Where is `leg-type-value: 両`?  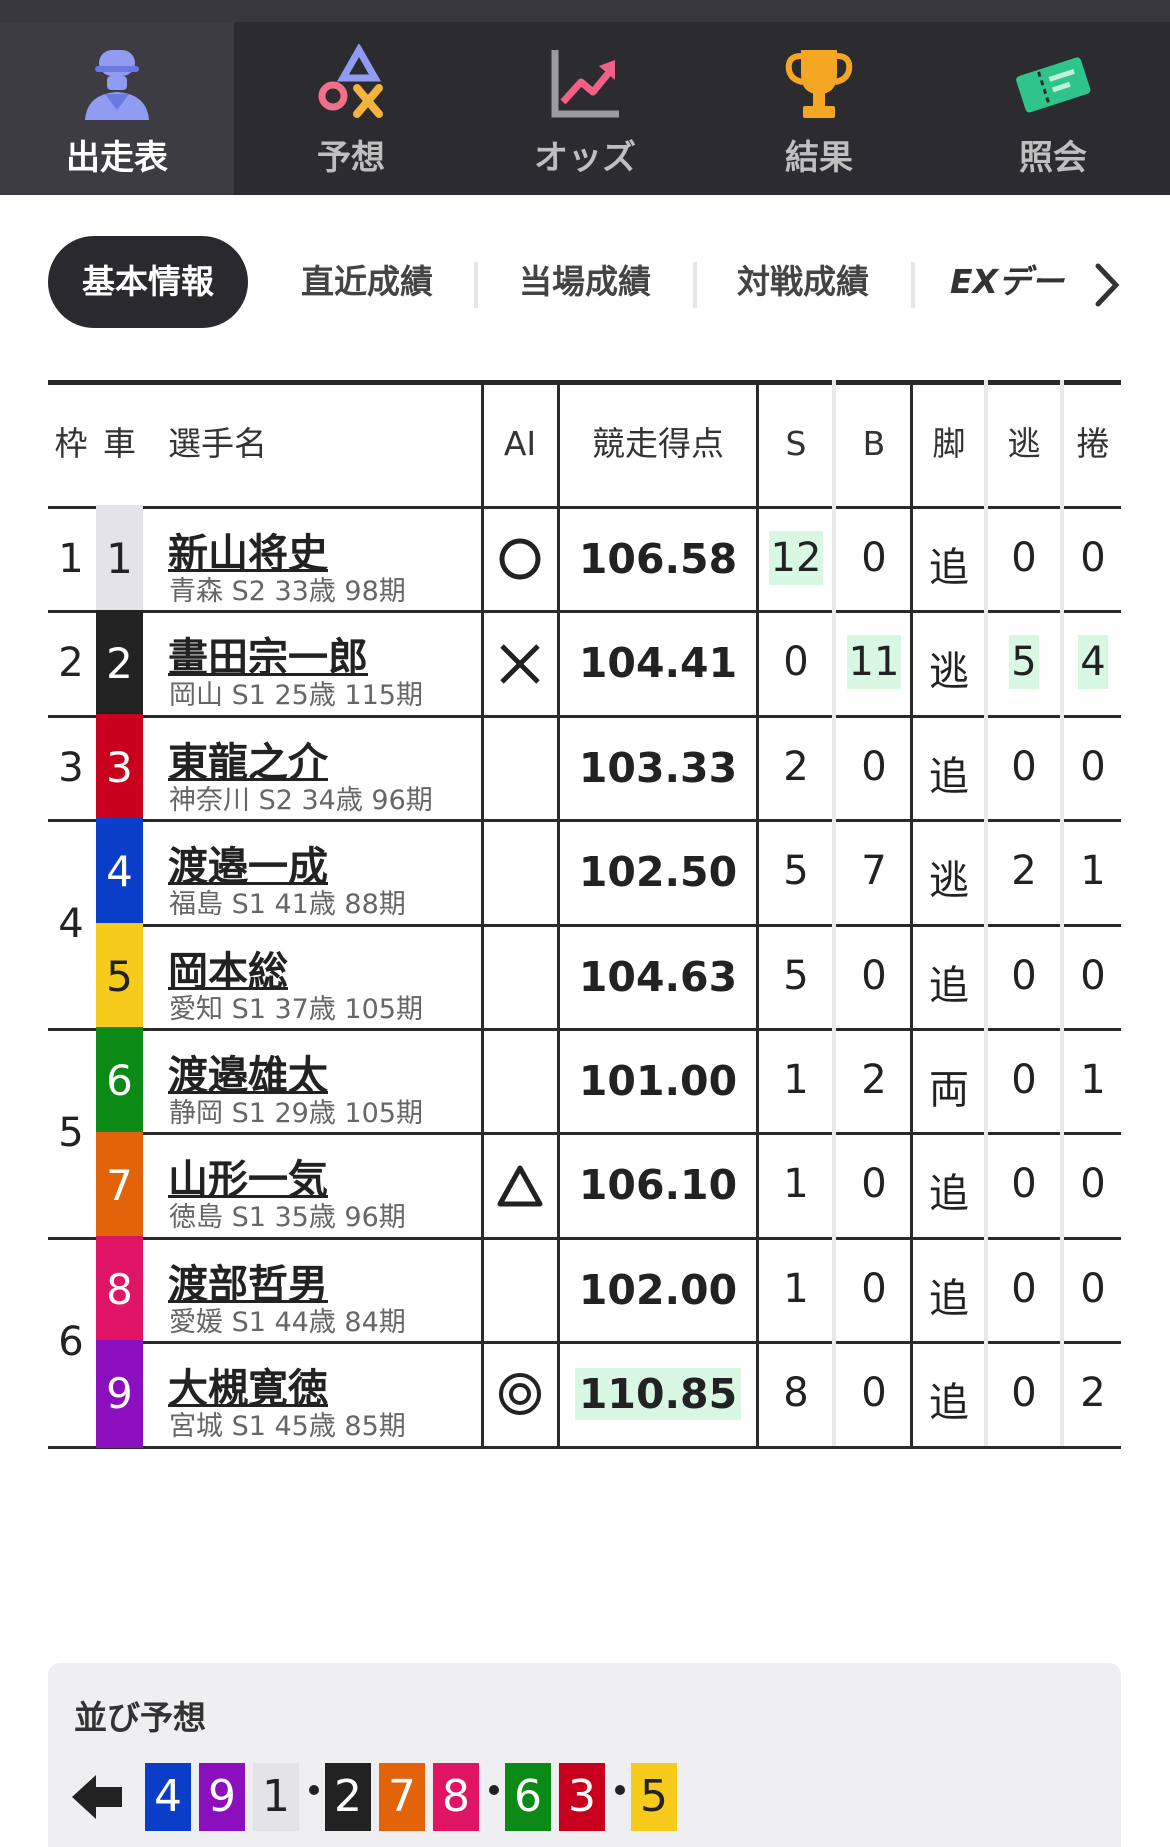 leg-type-value: 両 is located at coordinates (949, 1090).